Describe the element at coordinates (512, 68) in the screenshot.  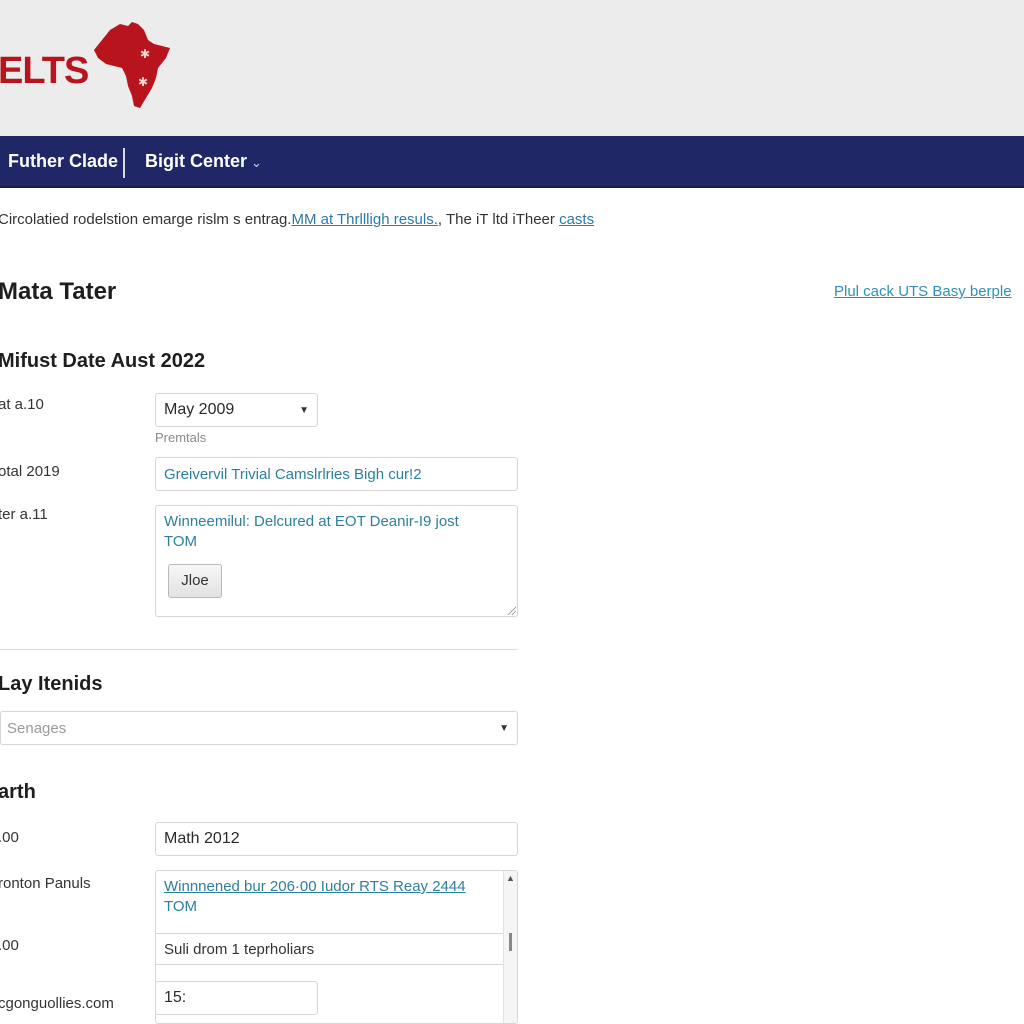
I see `top-banner: ELTS ✱ ✱` at that location.